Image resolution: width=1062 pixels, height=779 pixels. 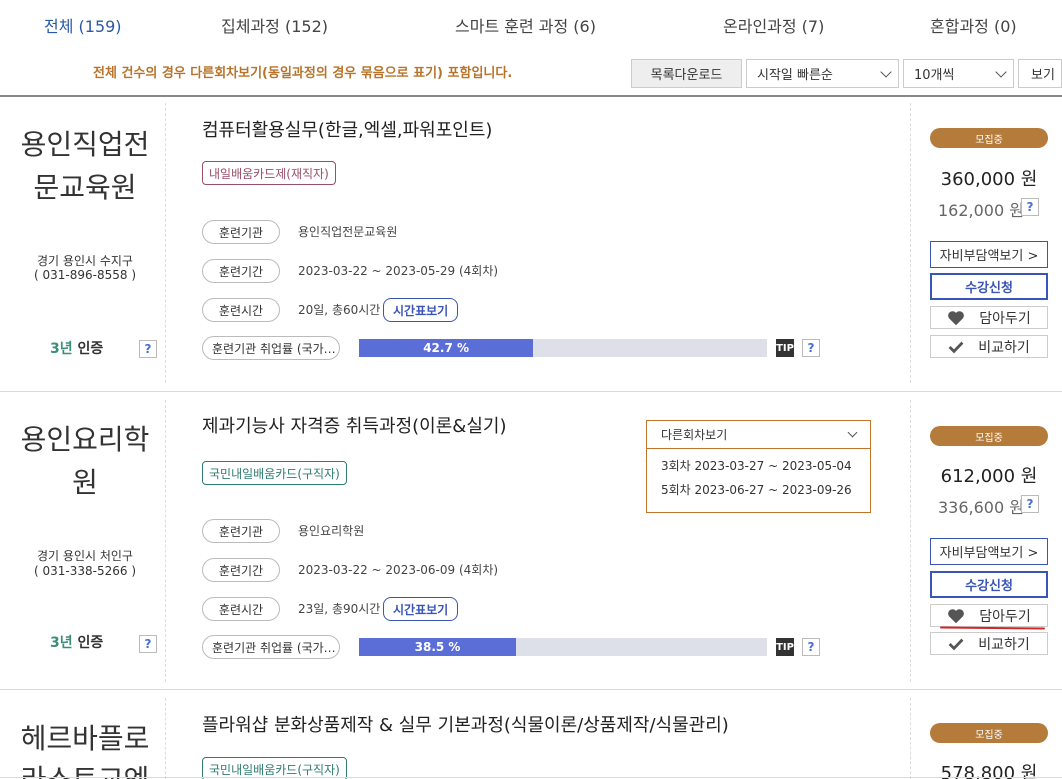 I want to click on employment-rate-fill: 38.5 %, so click(x=438, y=647).